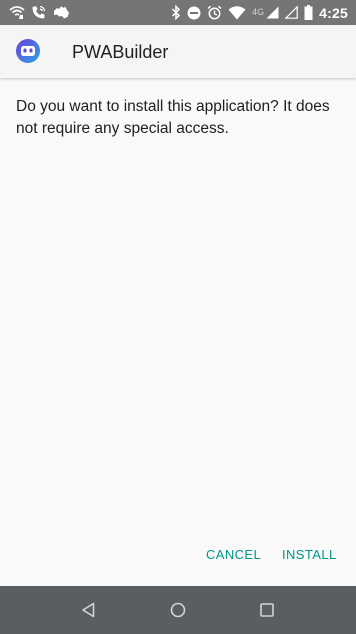  I want to click on bluetooth-icon, so click(176, 12).